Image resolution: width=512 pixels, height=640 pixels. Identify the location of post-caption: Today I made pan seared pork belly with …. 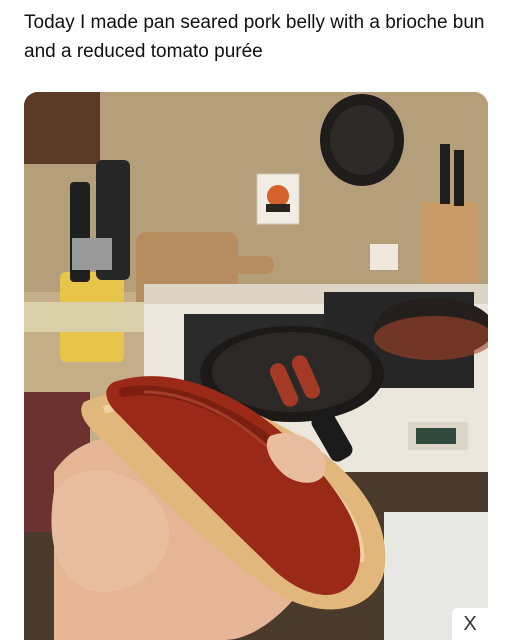
(254, 37).